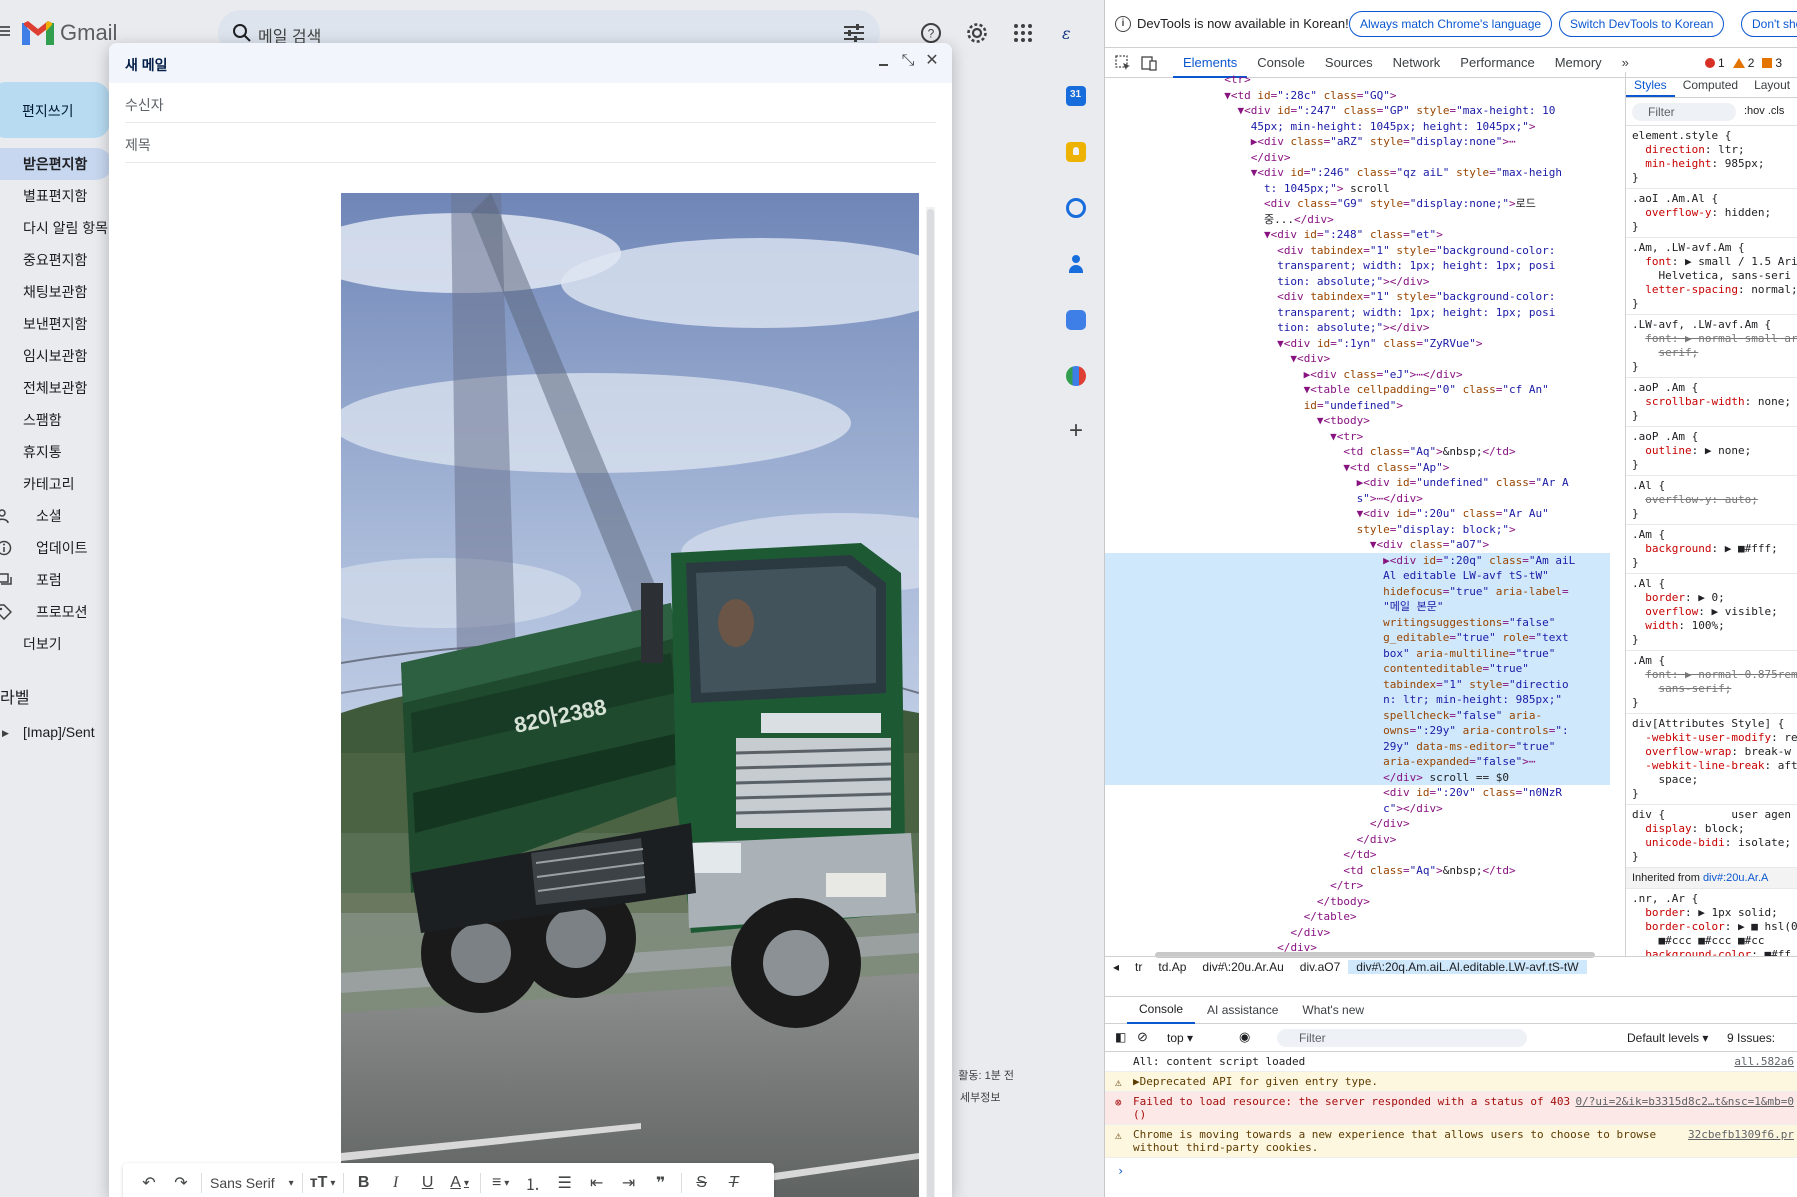  What do you see at coordinates (1357, 622) in the screenshot?
I see `dom-node-selected: writingsuggestions="false"` at bounding box center [1357, 622].